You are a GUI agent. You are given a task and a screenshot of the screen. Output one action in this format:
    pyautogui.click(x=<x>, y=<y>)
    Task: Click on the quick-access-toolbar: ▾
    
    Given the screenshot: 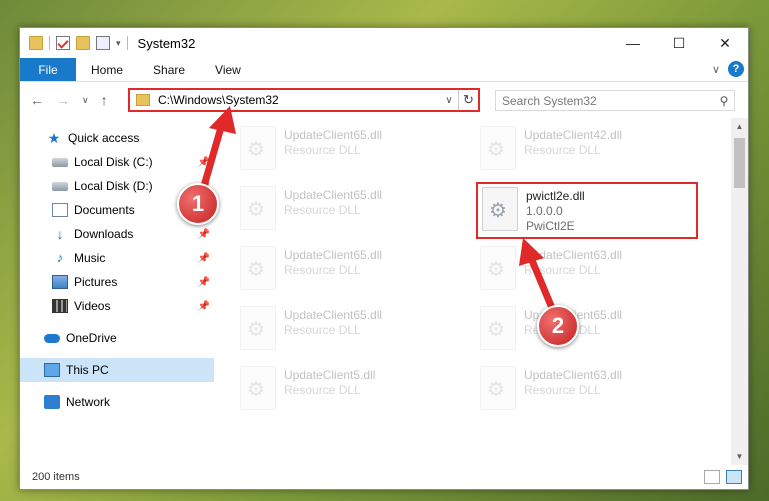 What is the action you would take?
    pyautogui.click(x=78, y=43)
    